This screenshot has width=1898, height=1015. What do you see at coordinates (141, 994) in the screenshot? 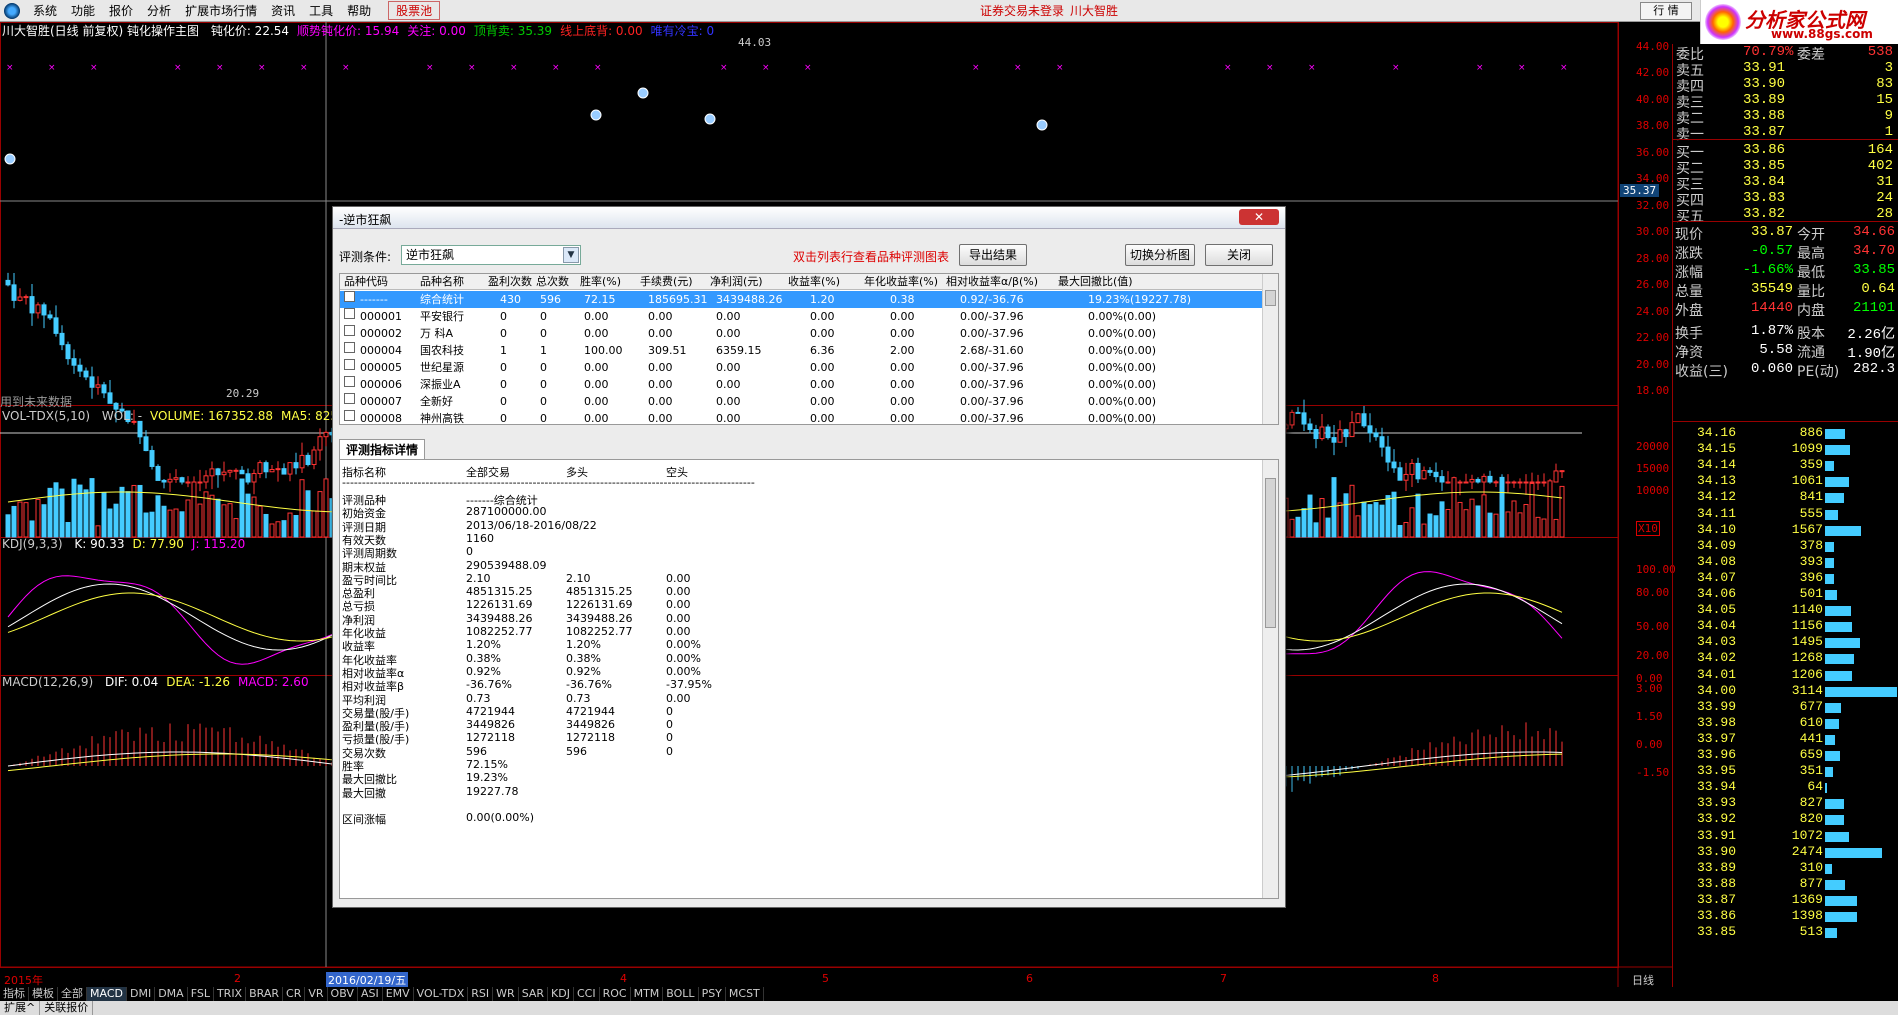
I see `indicator-tab: DMI` at bounding box center [141, 994].